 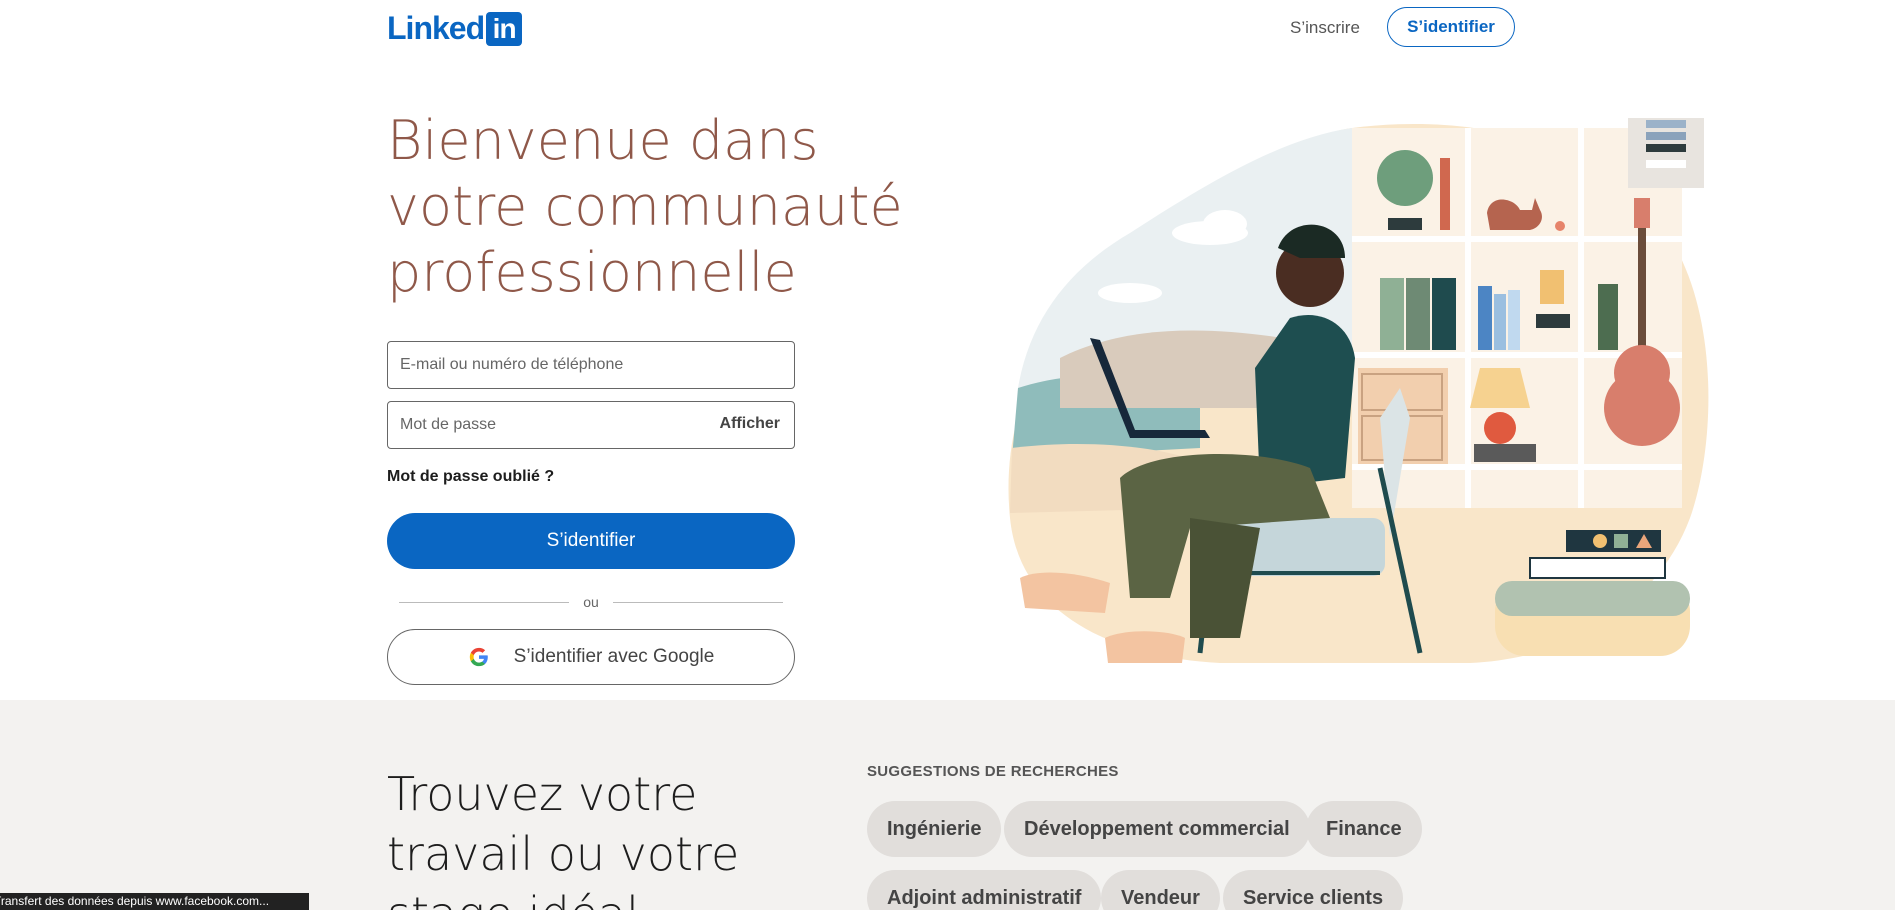 What do you see at coordinates (591, 425) in the screenshot?
I see `password-field: Afficher` at bounding box center [591, 425].